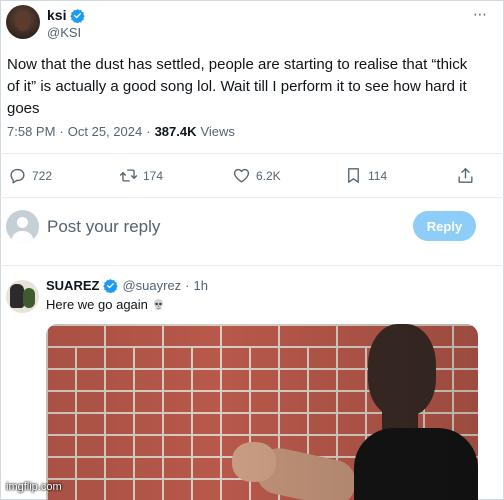  What do you see at coordinates (31, 131) in the screenshot?
I see `tweet-time: 7:58 PM` at bounding box center [31, 131].